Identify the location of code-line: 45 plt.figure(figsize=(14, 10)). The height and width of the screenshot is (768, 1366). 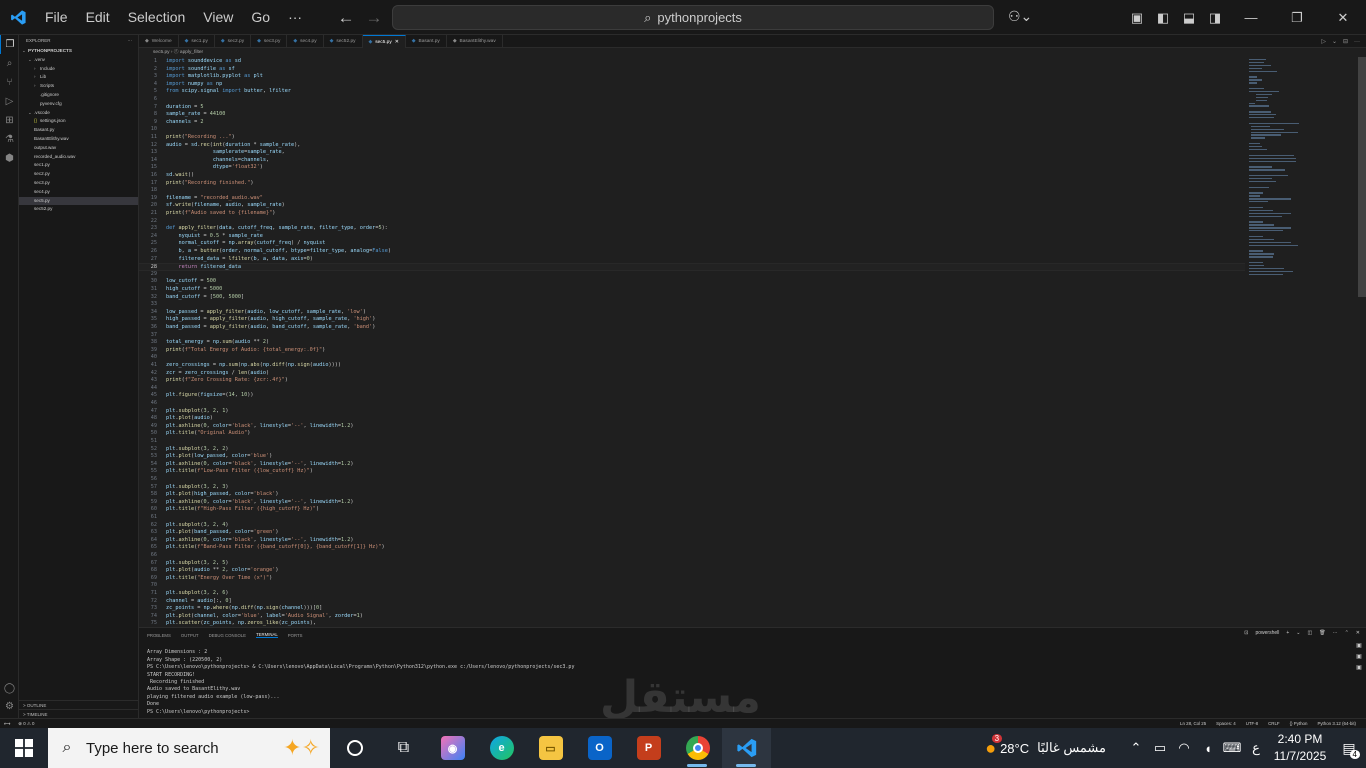
(692, 396).